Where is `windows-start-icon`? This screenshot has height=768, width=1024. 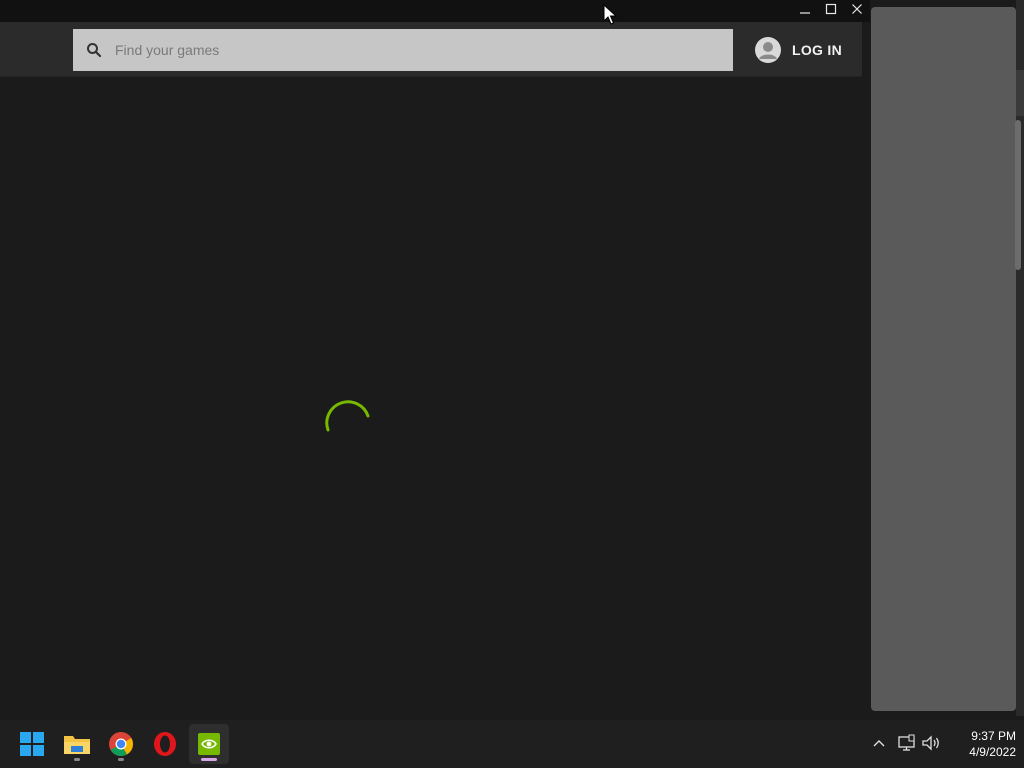
windows-start-icon is located at coordinates (32, 744).